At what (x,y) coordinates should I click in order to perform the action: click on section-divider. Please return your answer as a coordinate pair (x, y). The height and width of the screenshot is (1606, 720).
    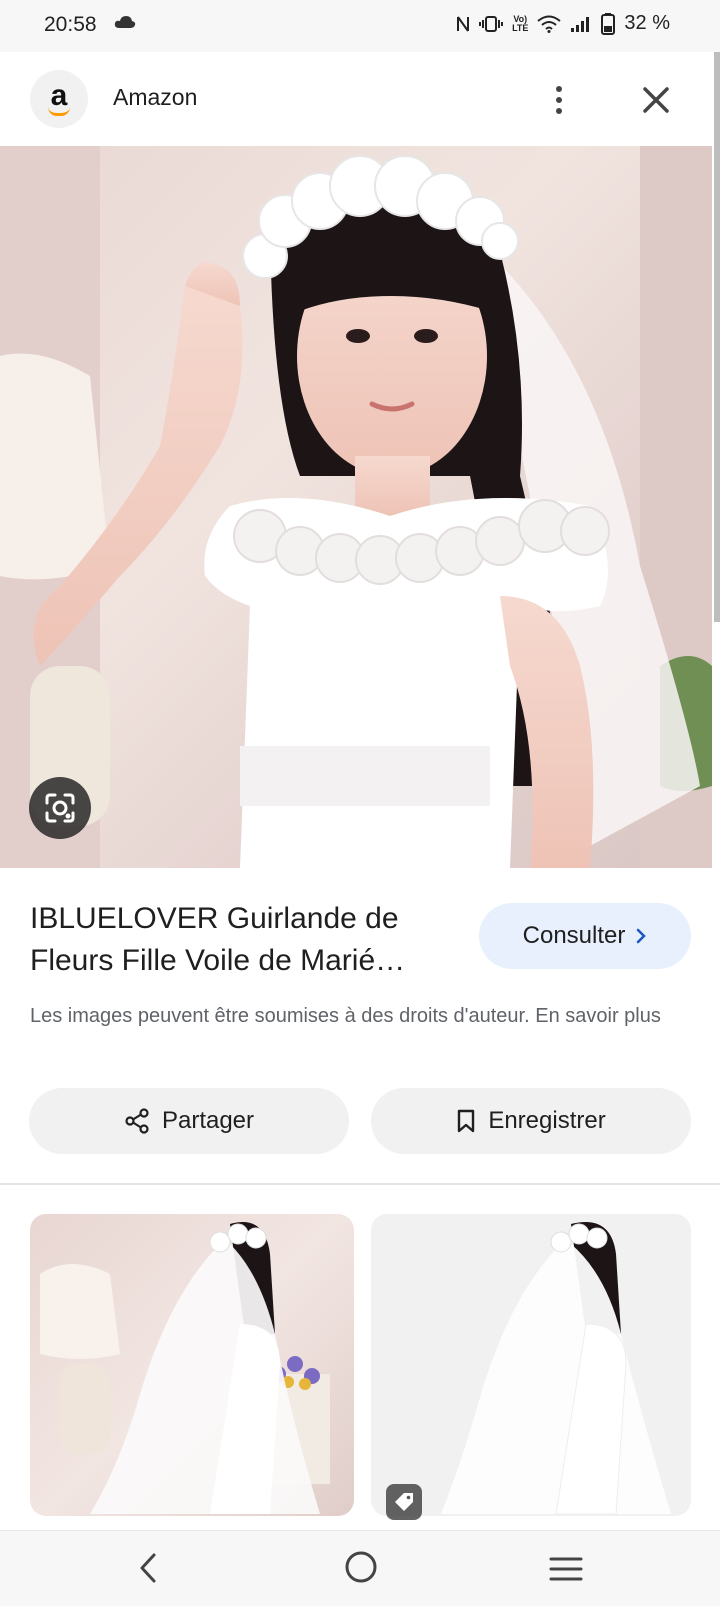
    Looking at the image, I should click on (360, 1184).